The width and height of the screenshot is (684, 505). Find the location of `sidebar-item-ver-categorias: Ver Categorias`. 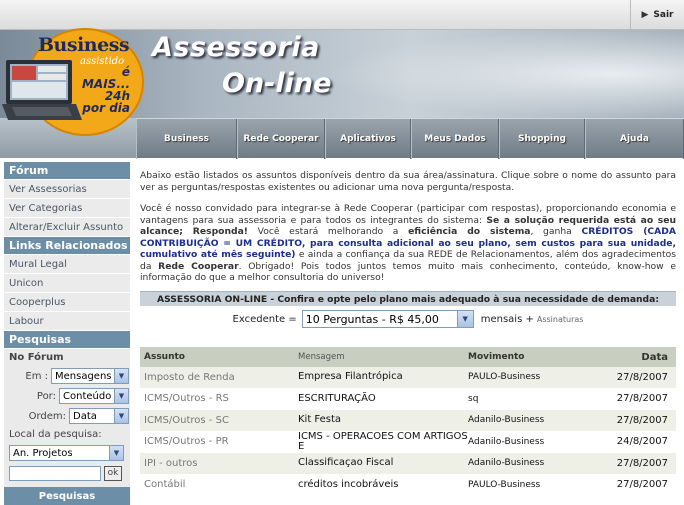

sidebar-item-ver-categorias: Ver Categorias is located at coordinates (67, 208).